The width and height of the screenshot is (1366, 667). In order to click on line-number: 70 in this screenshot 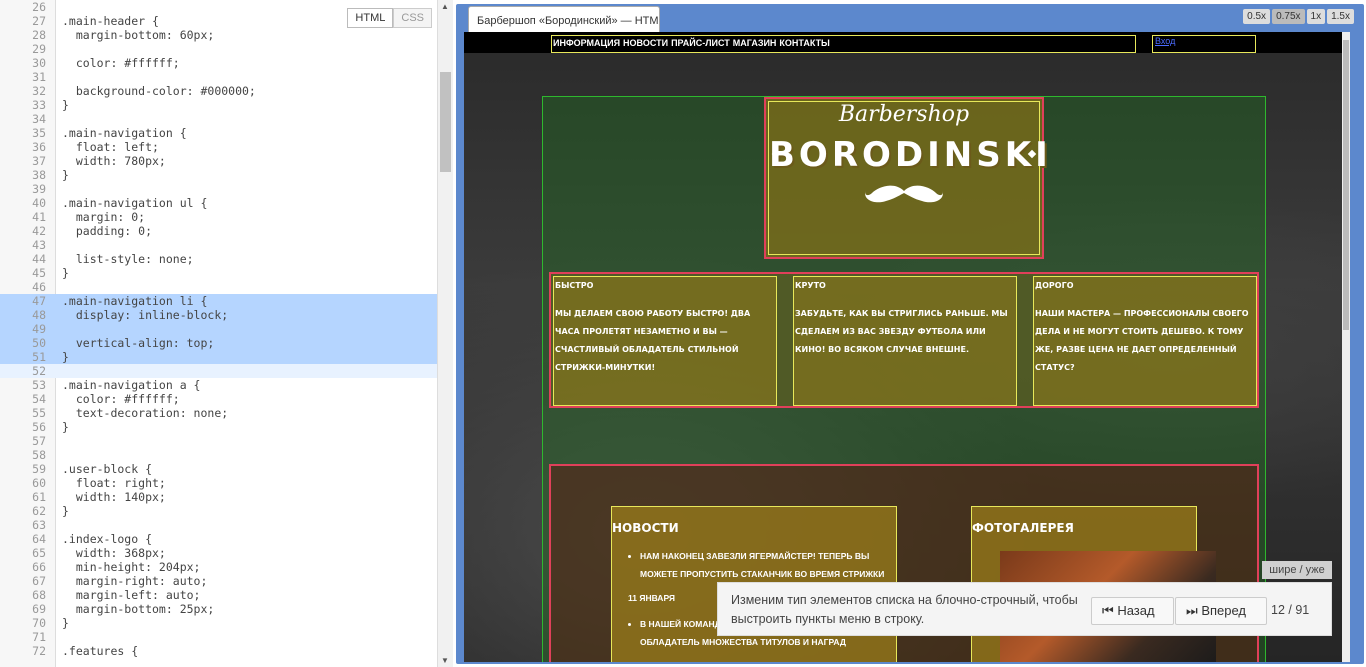, I will do `click(39, 623)`.